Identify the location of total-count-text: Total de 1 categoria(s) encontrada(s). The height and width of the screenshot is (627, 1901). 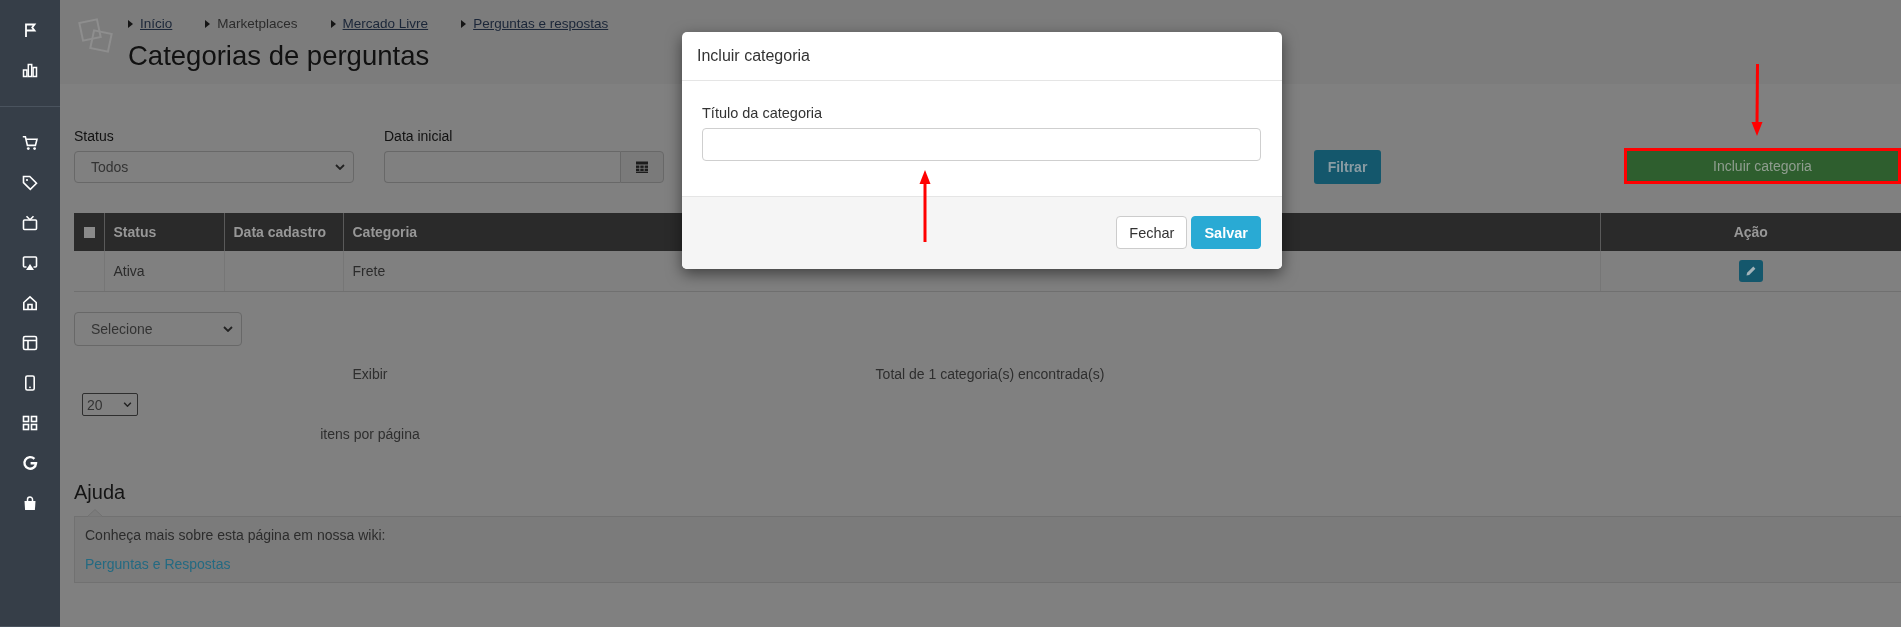
(990, 374).